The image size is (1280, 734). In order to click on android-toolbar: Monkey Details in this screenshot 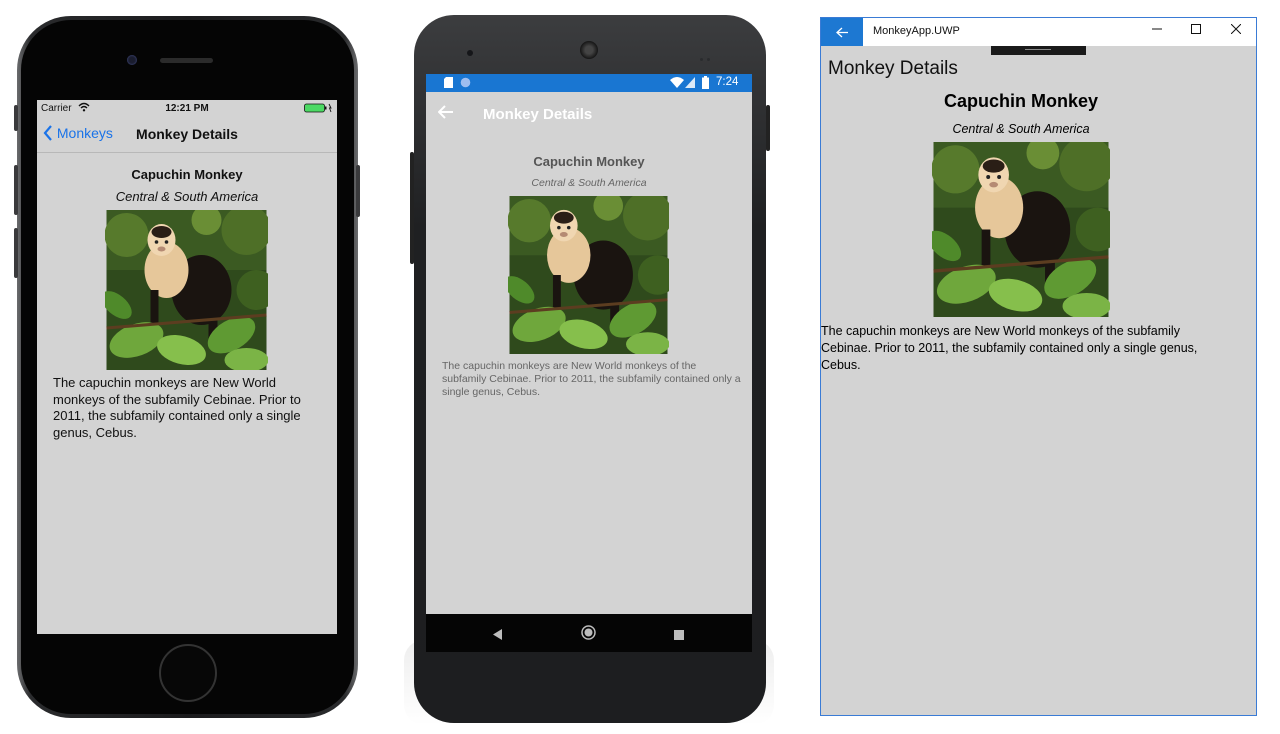, I will do `click(589, 115)`.